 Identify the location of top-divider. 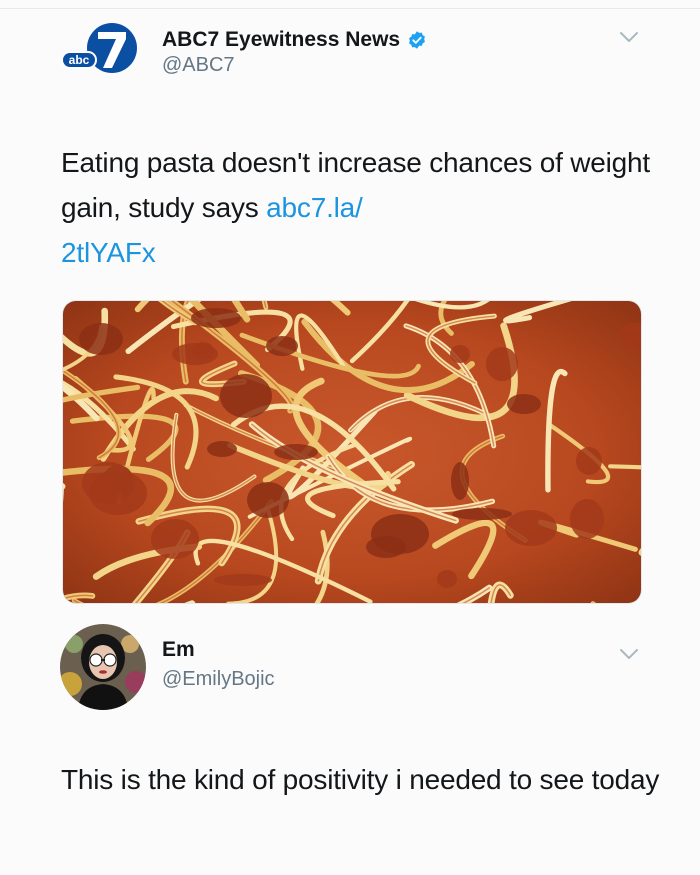
(350, 8).